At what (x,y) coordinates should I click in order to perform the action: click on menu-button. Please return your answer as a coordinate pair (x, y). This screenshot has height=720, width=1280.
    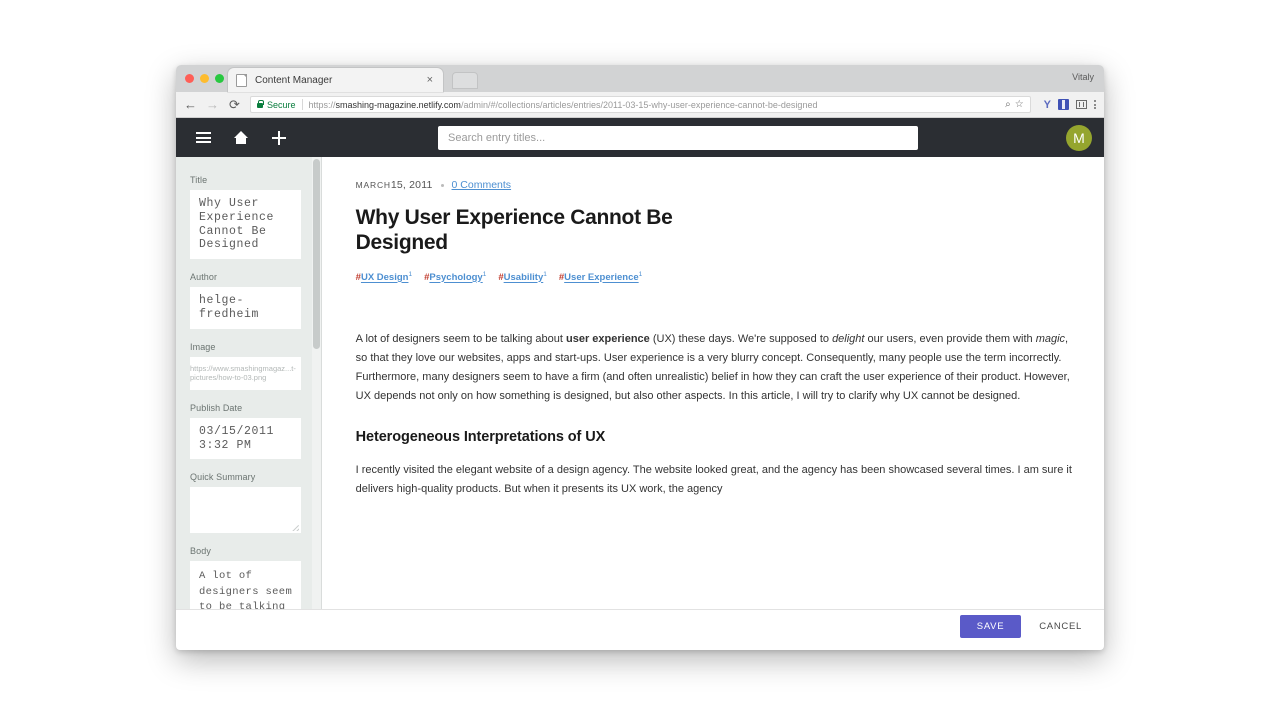
    Looking at the image, I should click on (203, 138).